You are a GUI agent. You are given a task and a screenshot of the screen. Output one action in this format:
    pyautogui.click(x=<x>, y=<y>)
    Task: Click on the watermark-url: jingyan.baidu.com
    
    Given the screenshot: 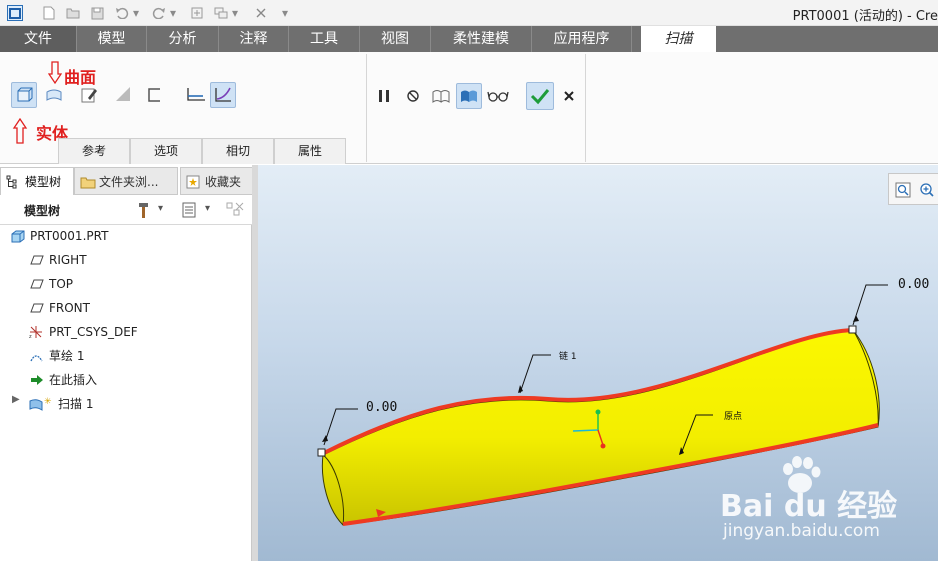 What is the action you would take?
    pyautogui.click(x=801, y=531)
    